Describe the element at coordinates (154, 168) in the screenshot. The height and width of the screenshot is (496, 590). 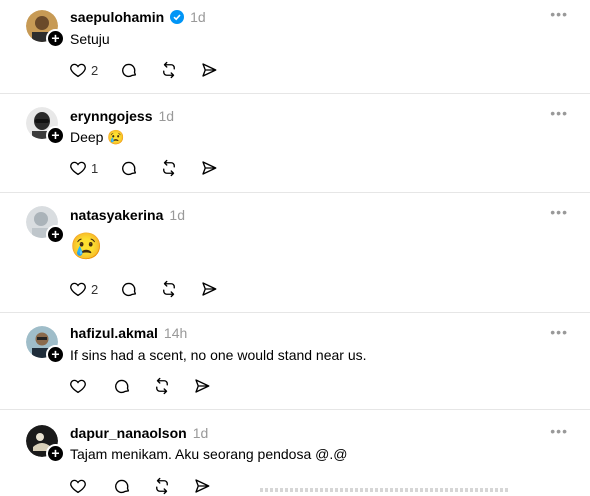
I see `action-bar: 1` at that location.